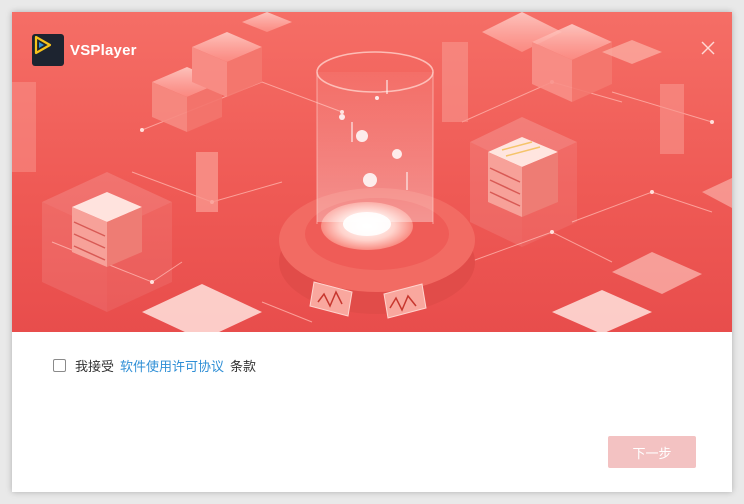 The width and height of the screenshot is (744, 504). What do you see at coordinates (243, 367) in the screenshot?
I see `agree-suffix-text: 条款` at bounding box center [243, 367].